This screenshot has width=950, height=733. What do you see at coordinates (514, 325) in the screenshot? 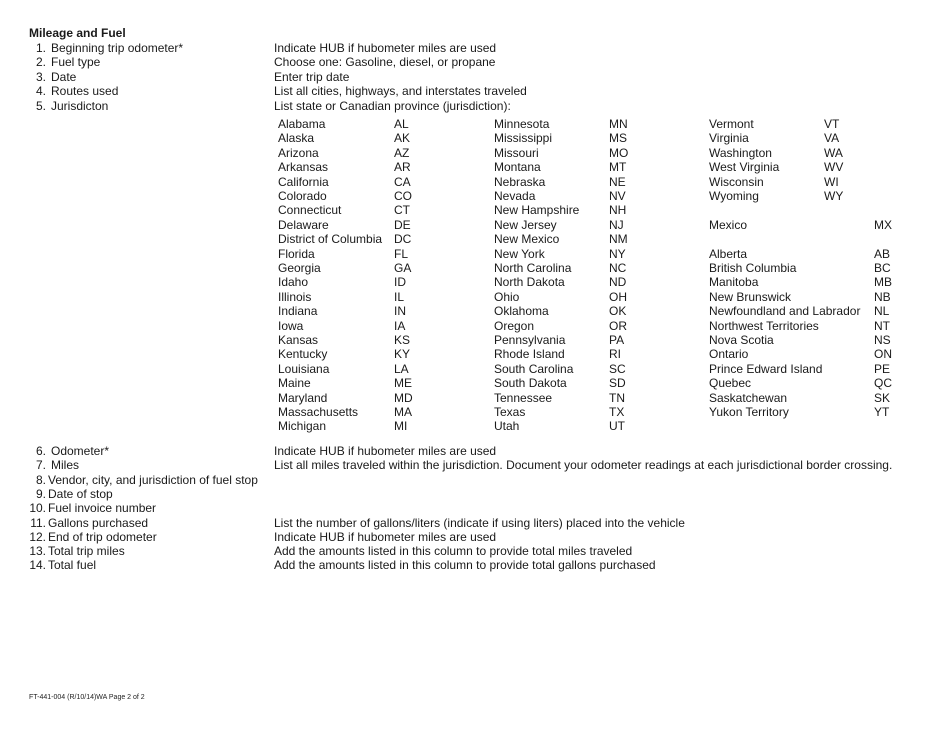
I see `jurisdiction-name: Oregon` at bounding box center [514, 325].